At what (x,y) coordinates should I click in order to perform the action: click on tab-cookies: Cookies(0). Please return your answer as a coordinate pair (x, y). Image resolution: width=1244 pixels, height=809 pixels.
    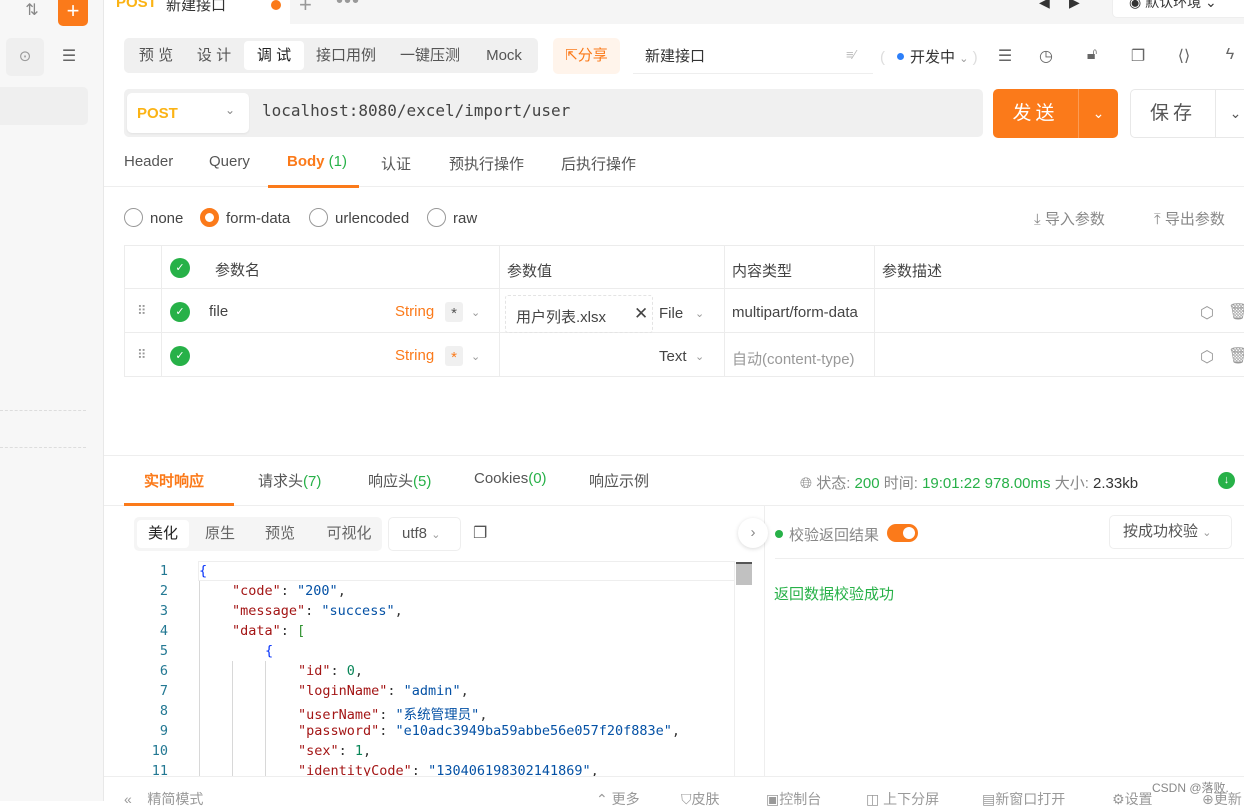
    Looking at the image, I should click on (510, 478).